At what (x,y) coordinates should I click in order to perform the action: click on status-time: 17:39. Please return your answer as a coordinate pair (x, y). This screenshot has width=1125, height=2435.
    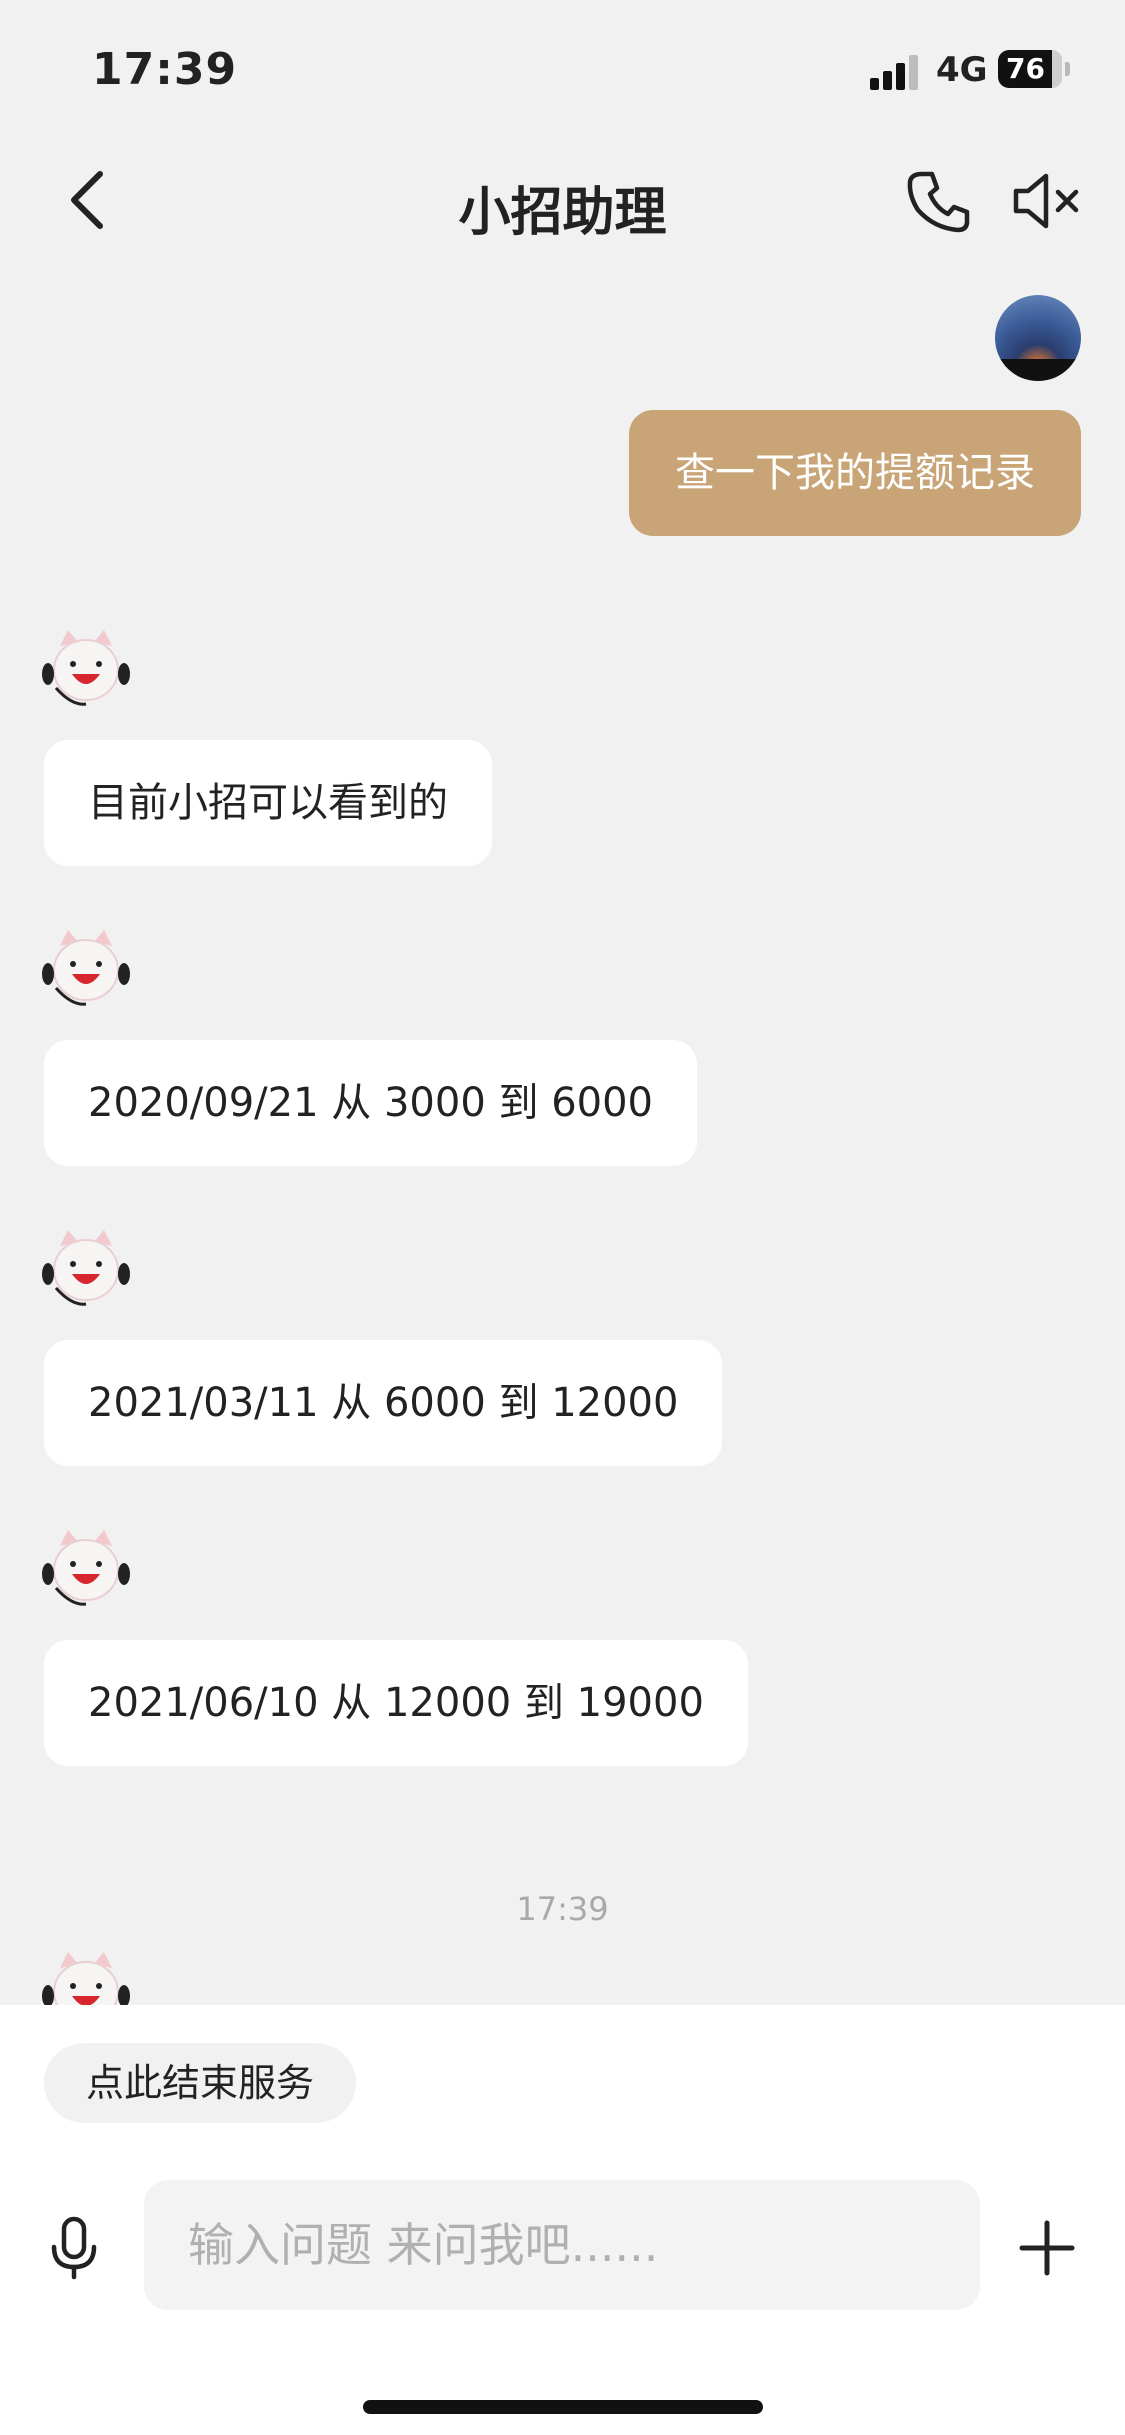
    Looking at the image, I should click on (165, 69).